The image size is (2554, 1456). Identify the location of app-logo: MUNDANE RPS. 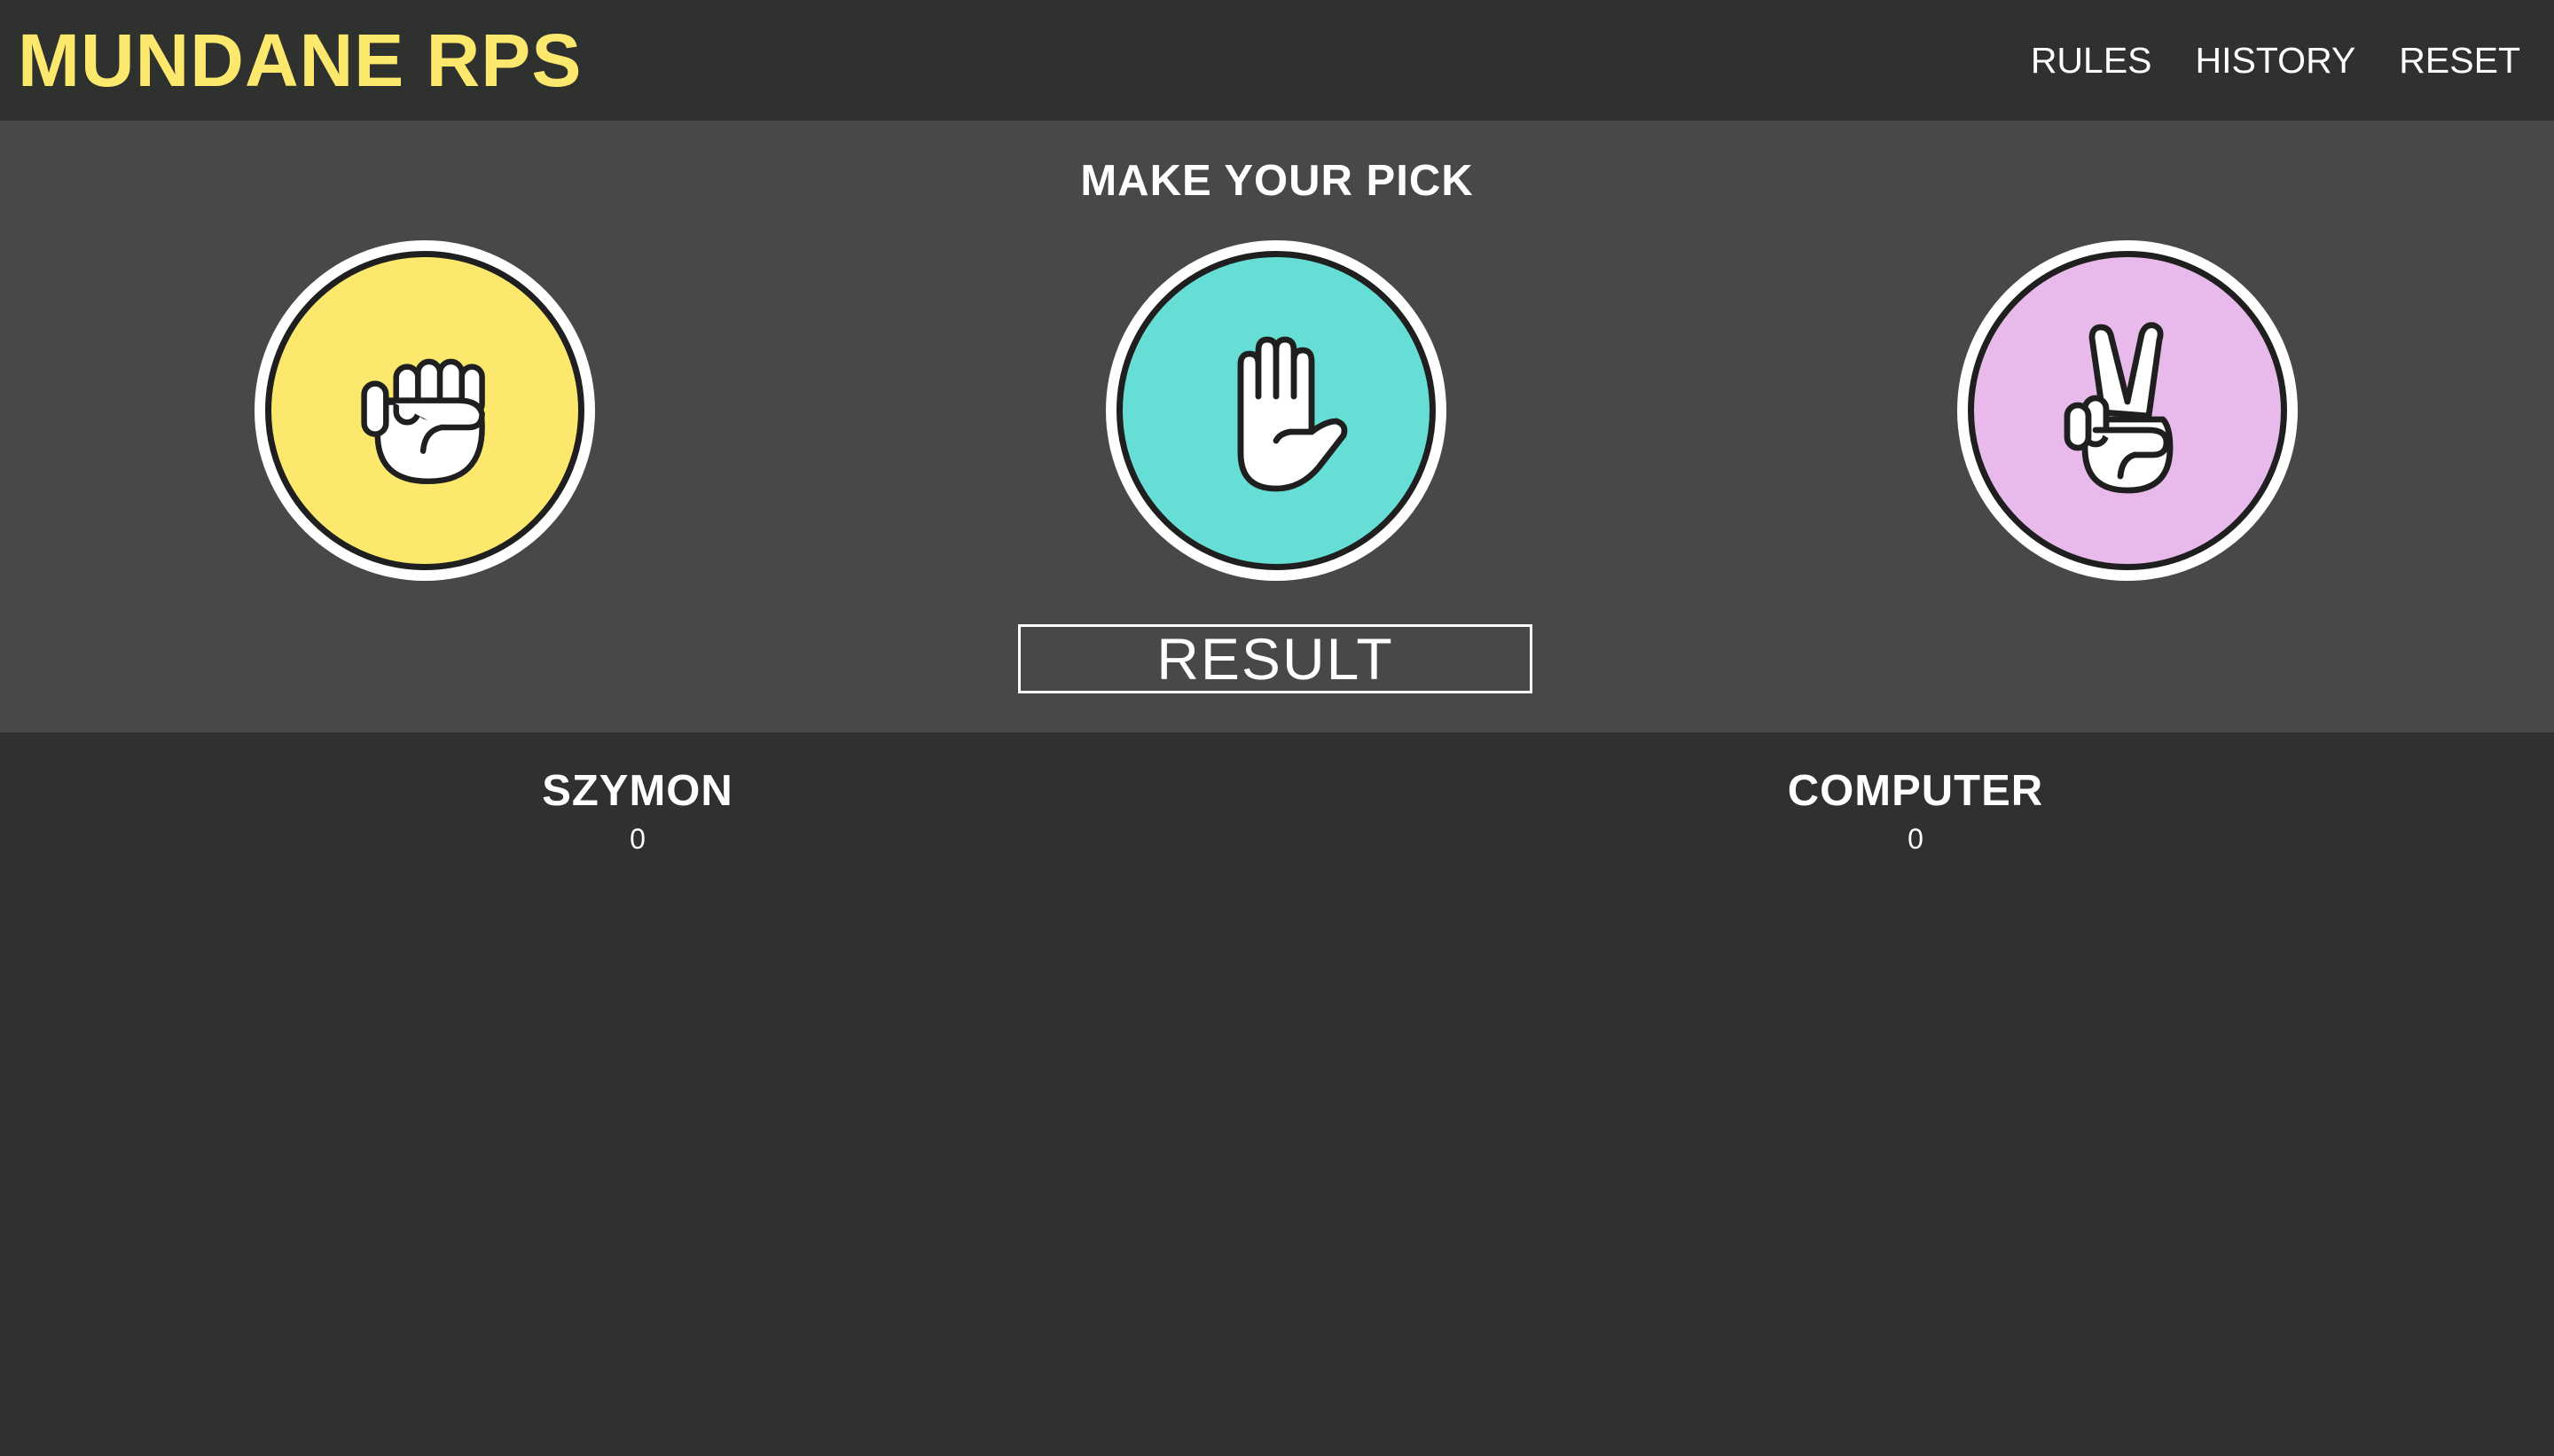
(300, 60).